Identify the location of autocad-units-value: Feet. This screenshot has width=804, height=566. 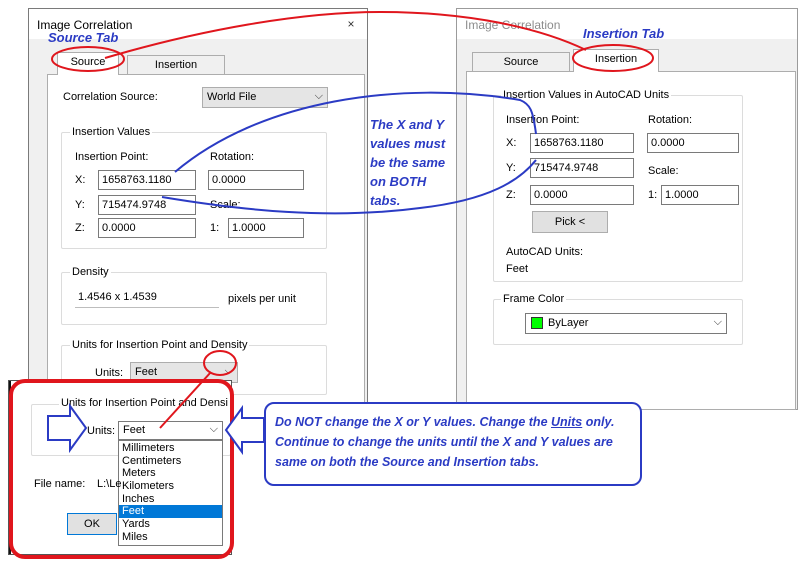
(517, 269).